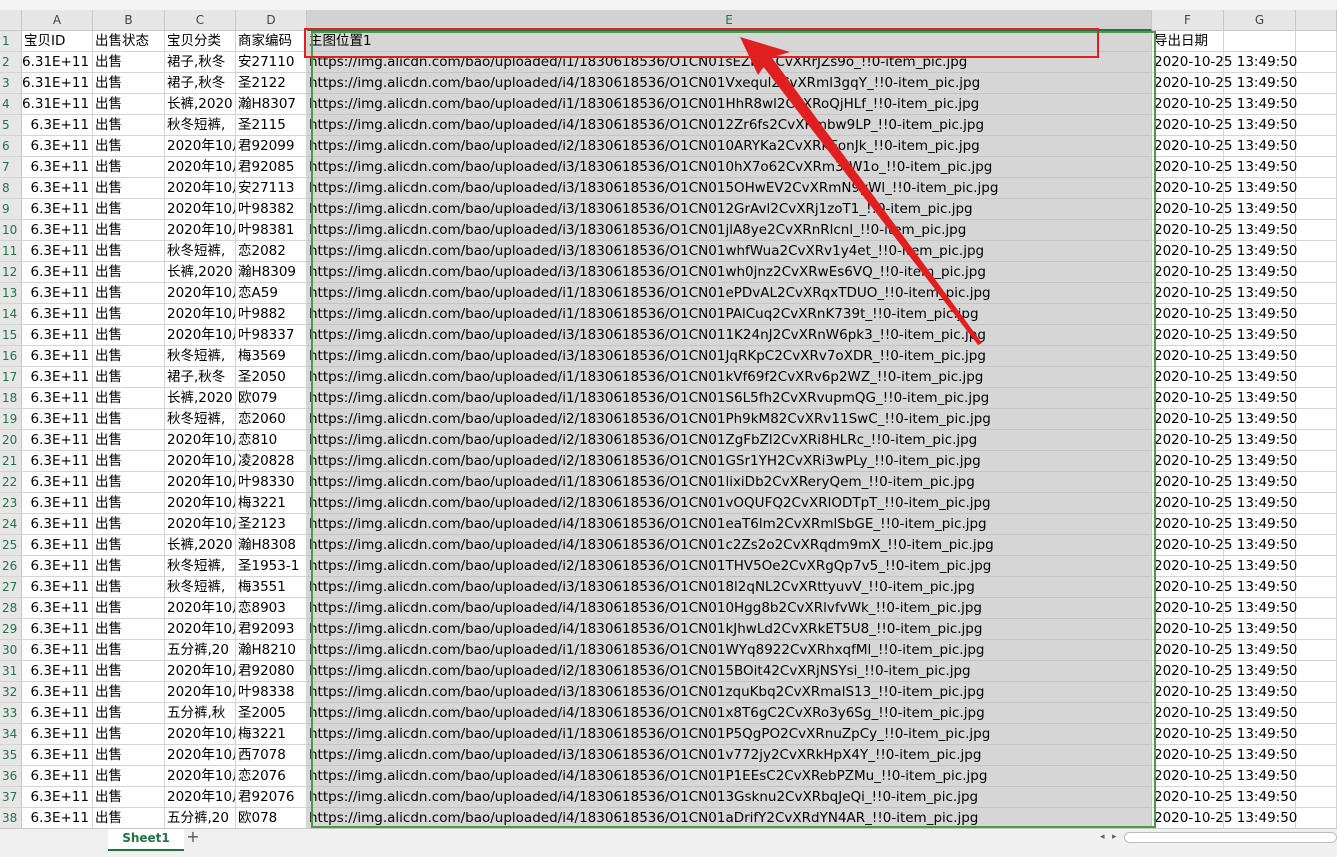  What do you see at coordinates (200, 83) in the screenshot?
I see `cell-c: 裙子,秋冬` at bounding box center [200, 83].